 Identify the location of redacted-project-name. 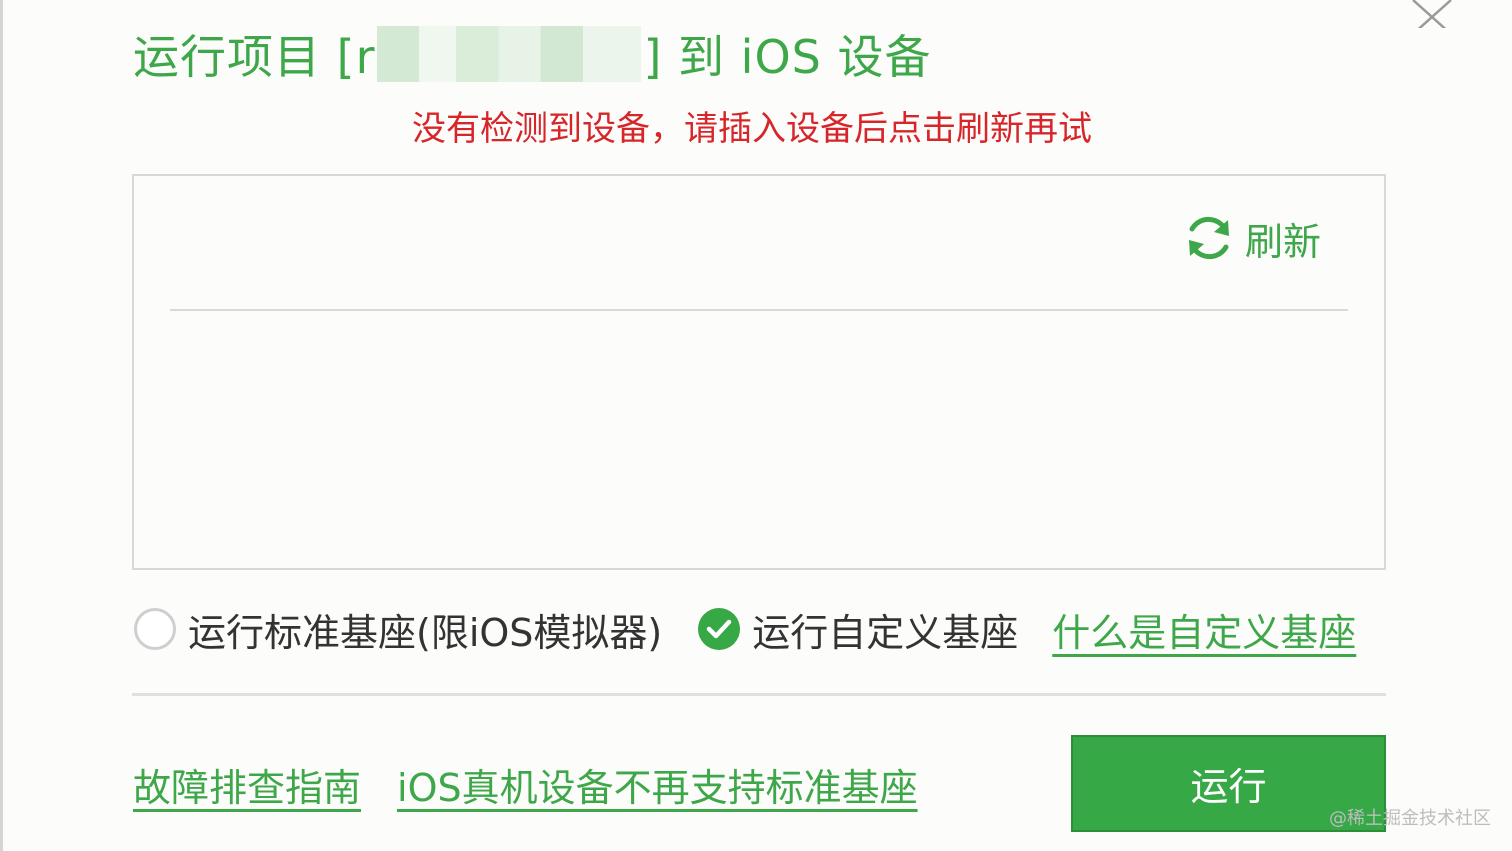
(509, 54).